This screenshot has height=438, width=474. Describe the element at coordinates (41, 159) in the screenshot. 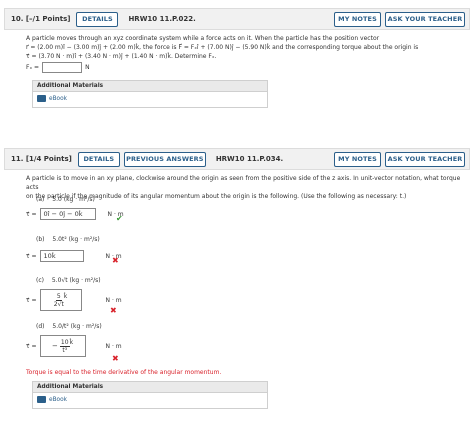

I see `q11-number: 11. [1/4 Points]` at that location.